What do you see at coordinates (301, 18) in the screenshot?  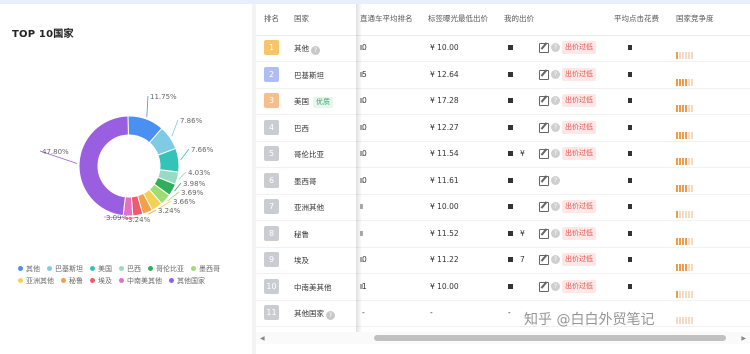 I see `column-header: 国家` at bounding box center [301, 18].